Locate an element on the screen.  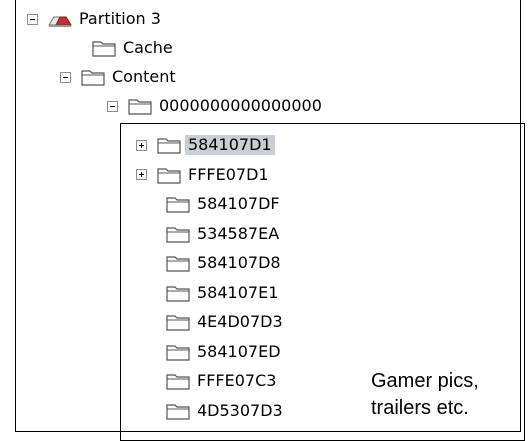
tree-item-child: 584107DF is located at coordinates (222, 204).